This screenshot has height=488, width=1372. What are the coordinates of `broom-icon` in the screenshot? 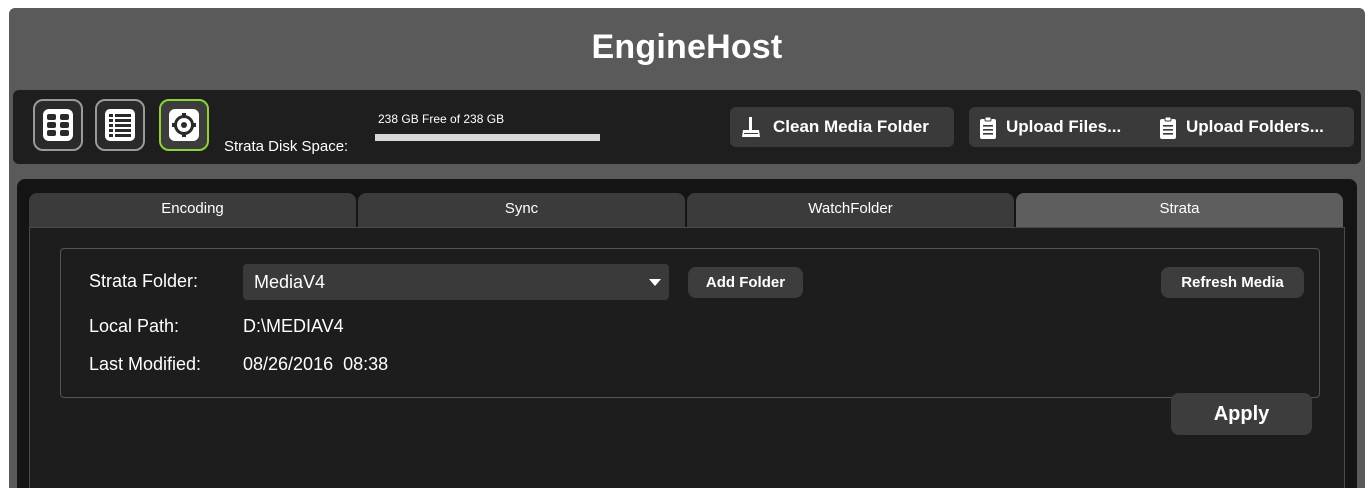 It's located at (751, 127).